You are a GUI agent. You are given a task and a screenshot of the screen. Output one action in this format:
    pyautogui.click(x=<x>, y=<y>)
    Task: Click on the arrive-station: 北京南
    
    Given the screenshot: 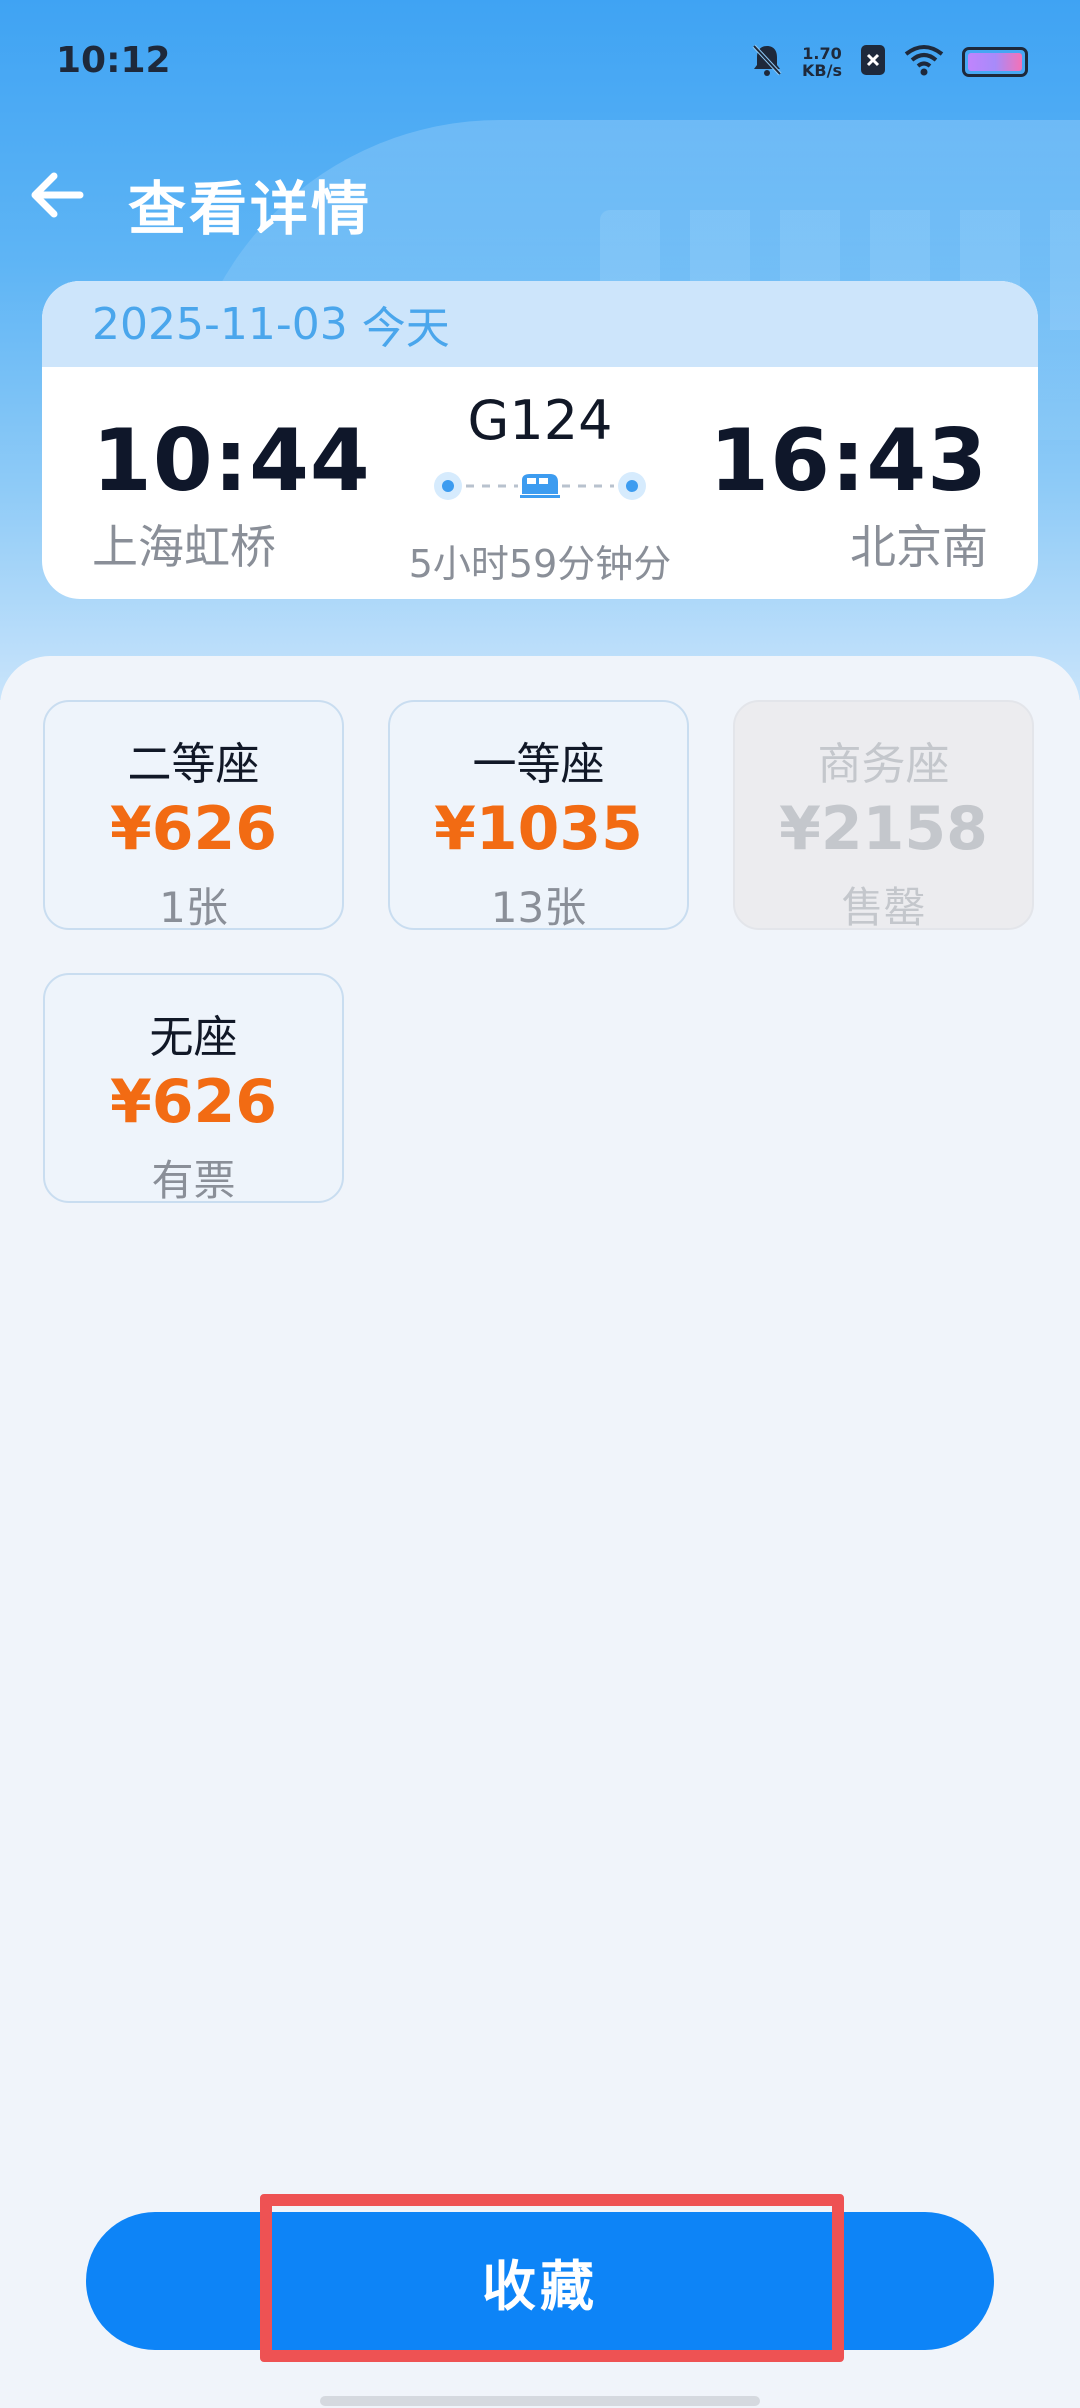 What is the action you would take?
    pyautogui.click(x=919, y=547)
    